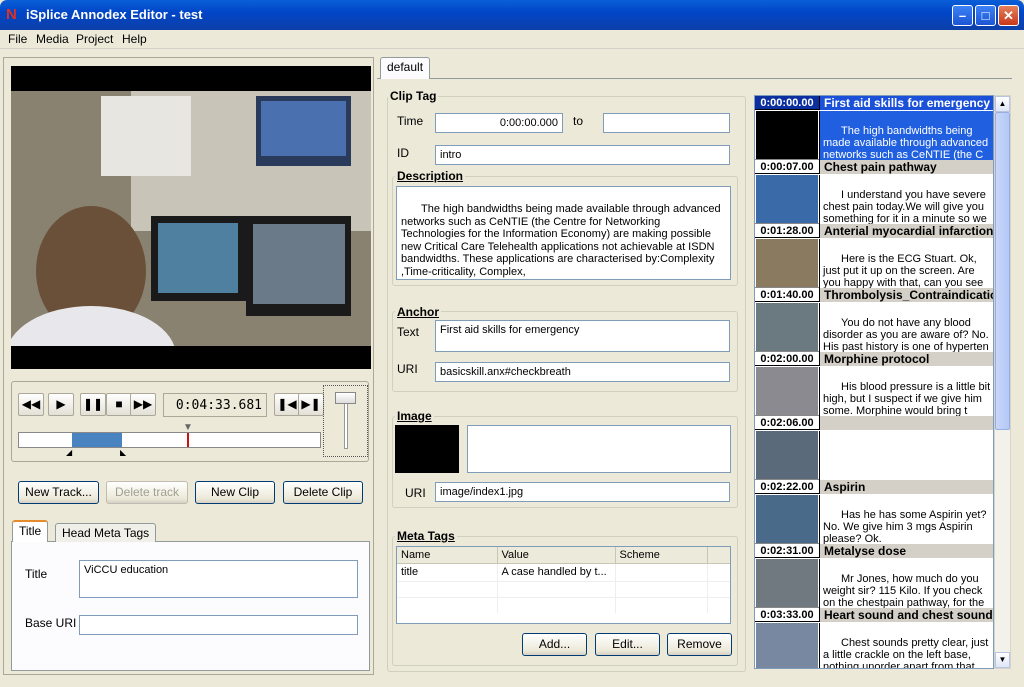  What do you see at coordinates (218, 625) in the screenshot?
I see `base-uri-field` at bounding box center [218, 625].